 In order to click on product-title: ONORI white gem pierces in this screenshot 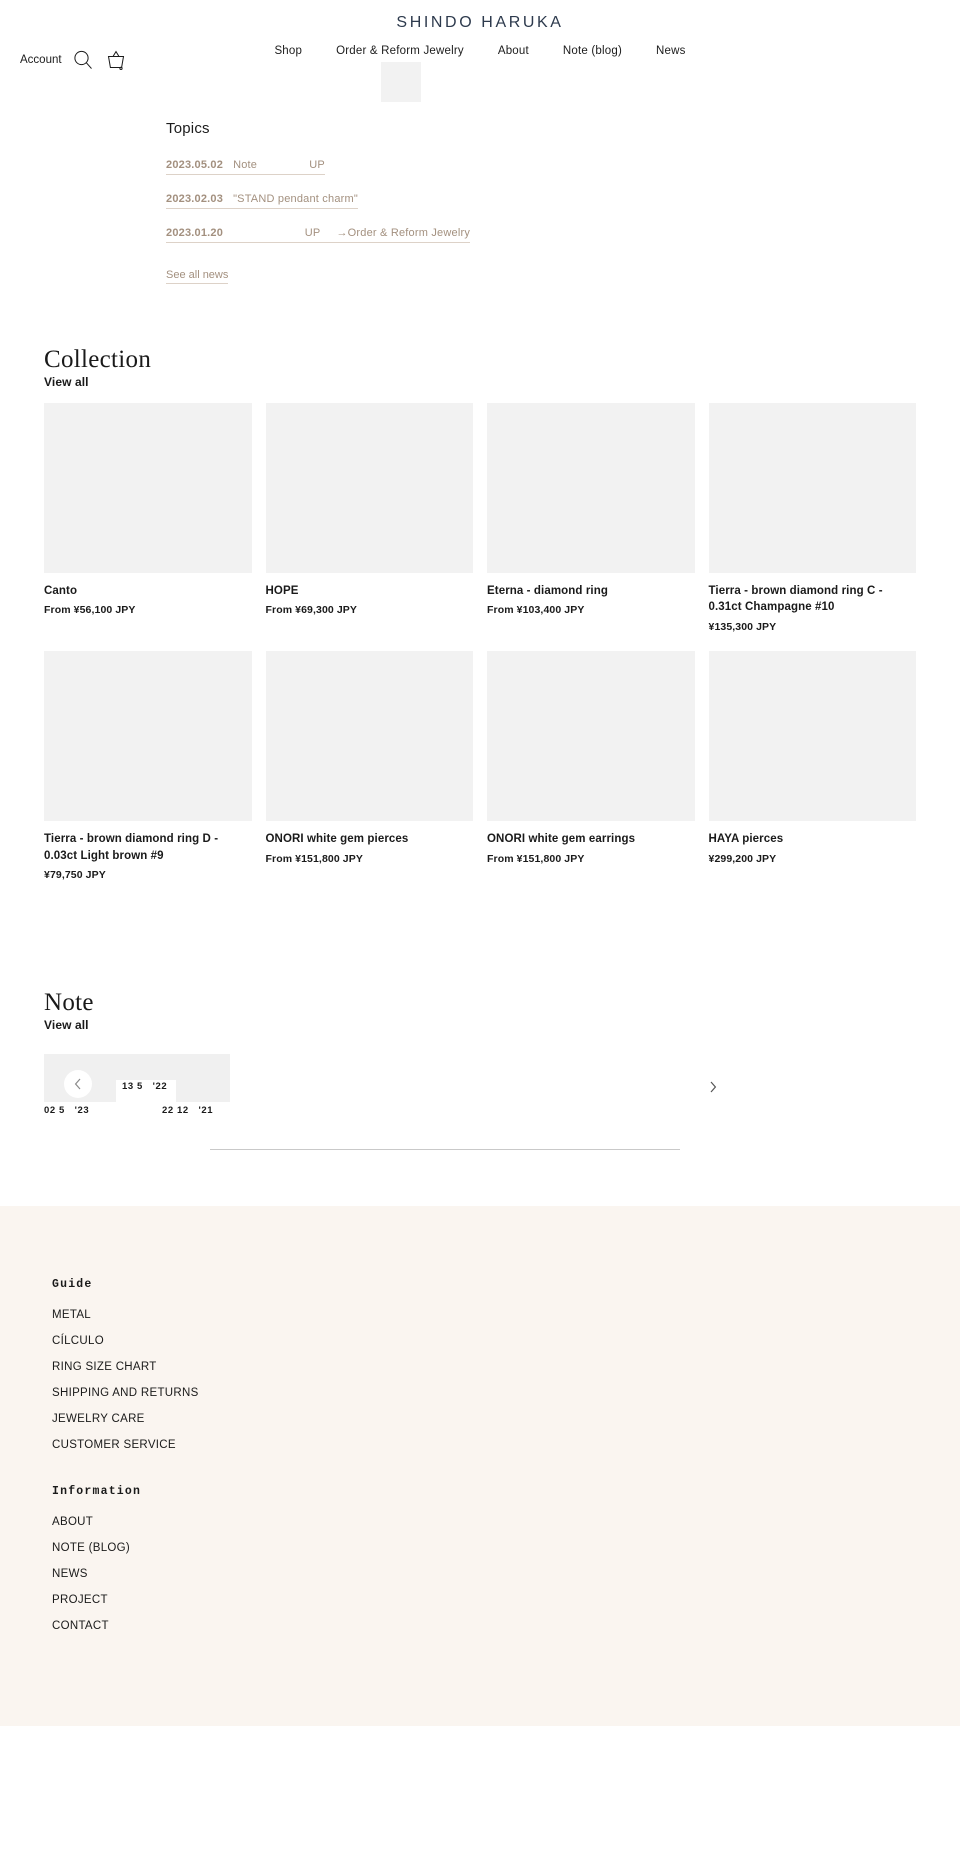, I will do `click(337, 838)`.